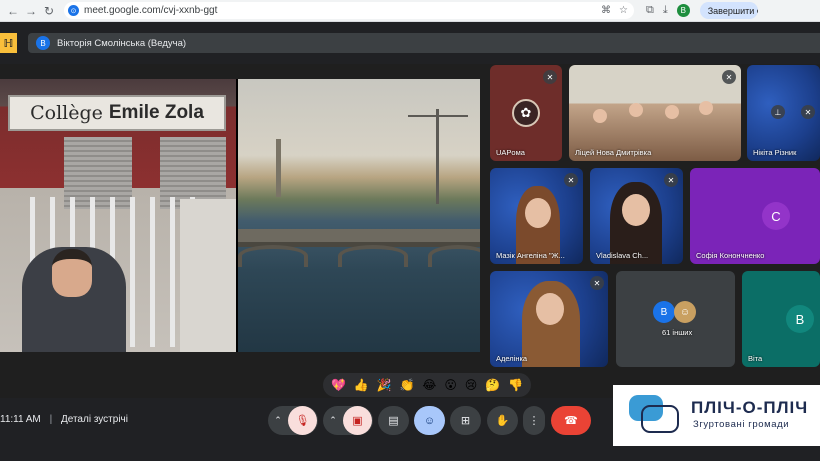 Image resolution: width=820 pixels, height=461 pixels. I want to click on school-sign: Collège Emile Zola, so click(117, 113).